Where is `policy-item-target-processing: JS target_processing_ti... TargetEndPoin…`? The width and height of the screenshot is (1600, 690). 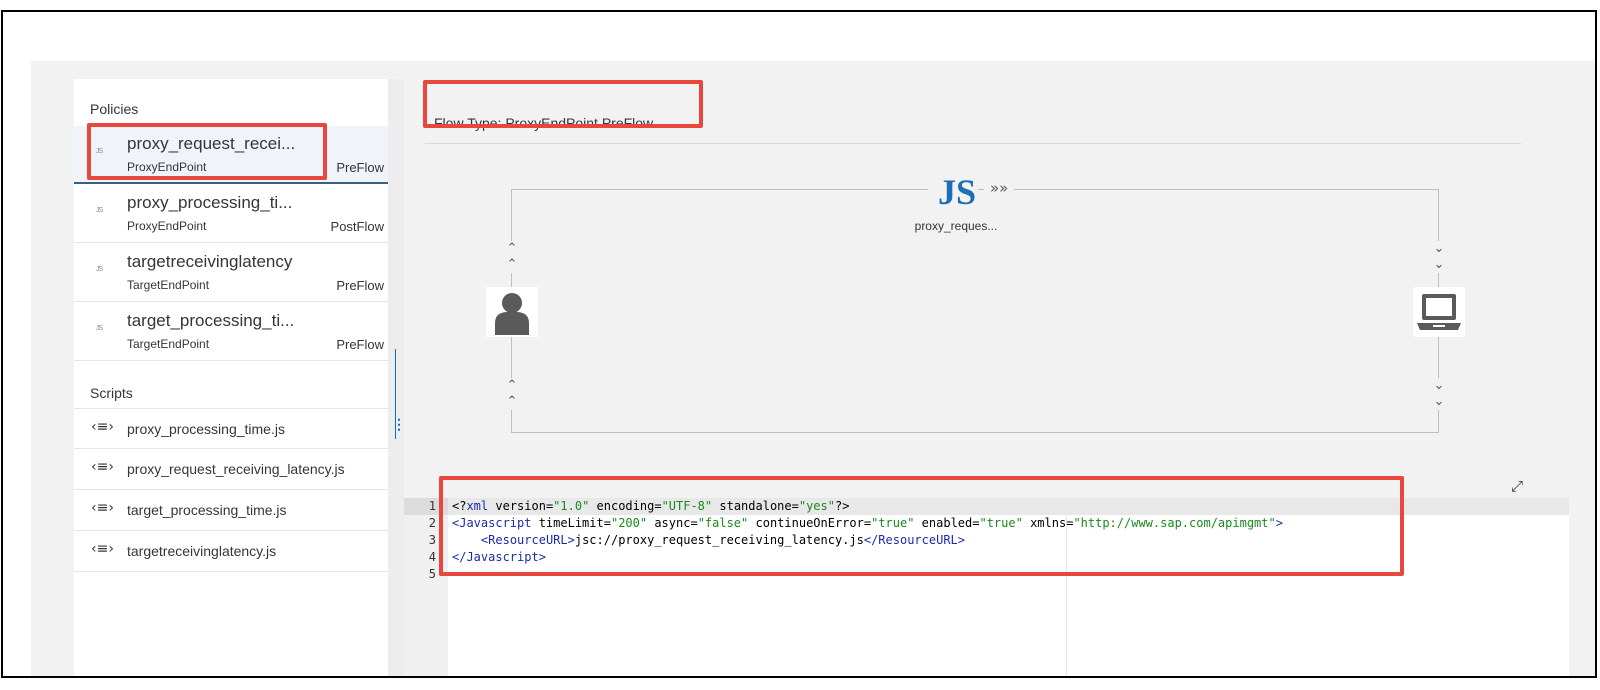 policy-item-target-processing: JS target_processing_ti... TargetEndPoin… is located at coordinates (231, 332).